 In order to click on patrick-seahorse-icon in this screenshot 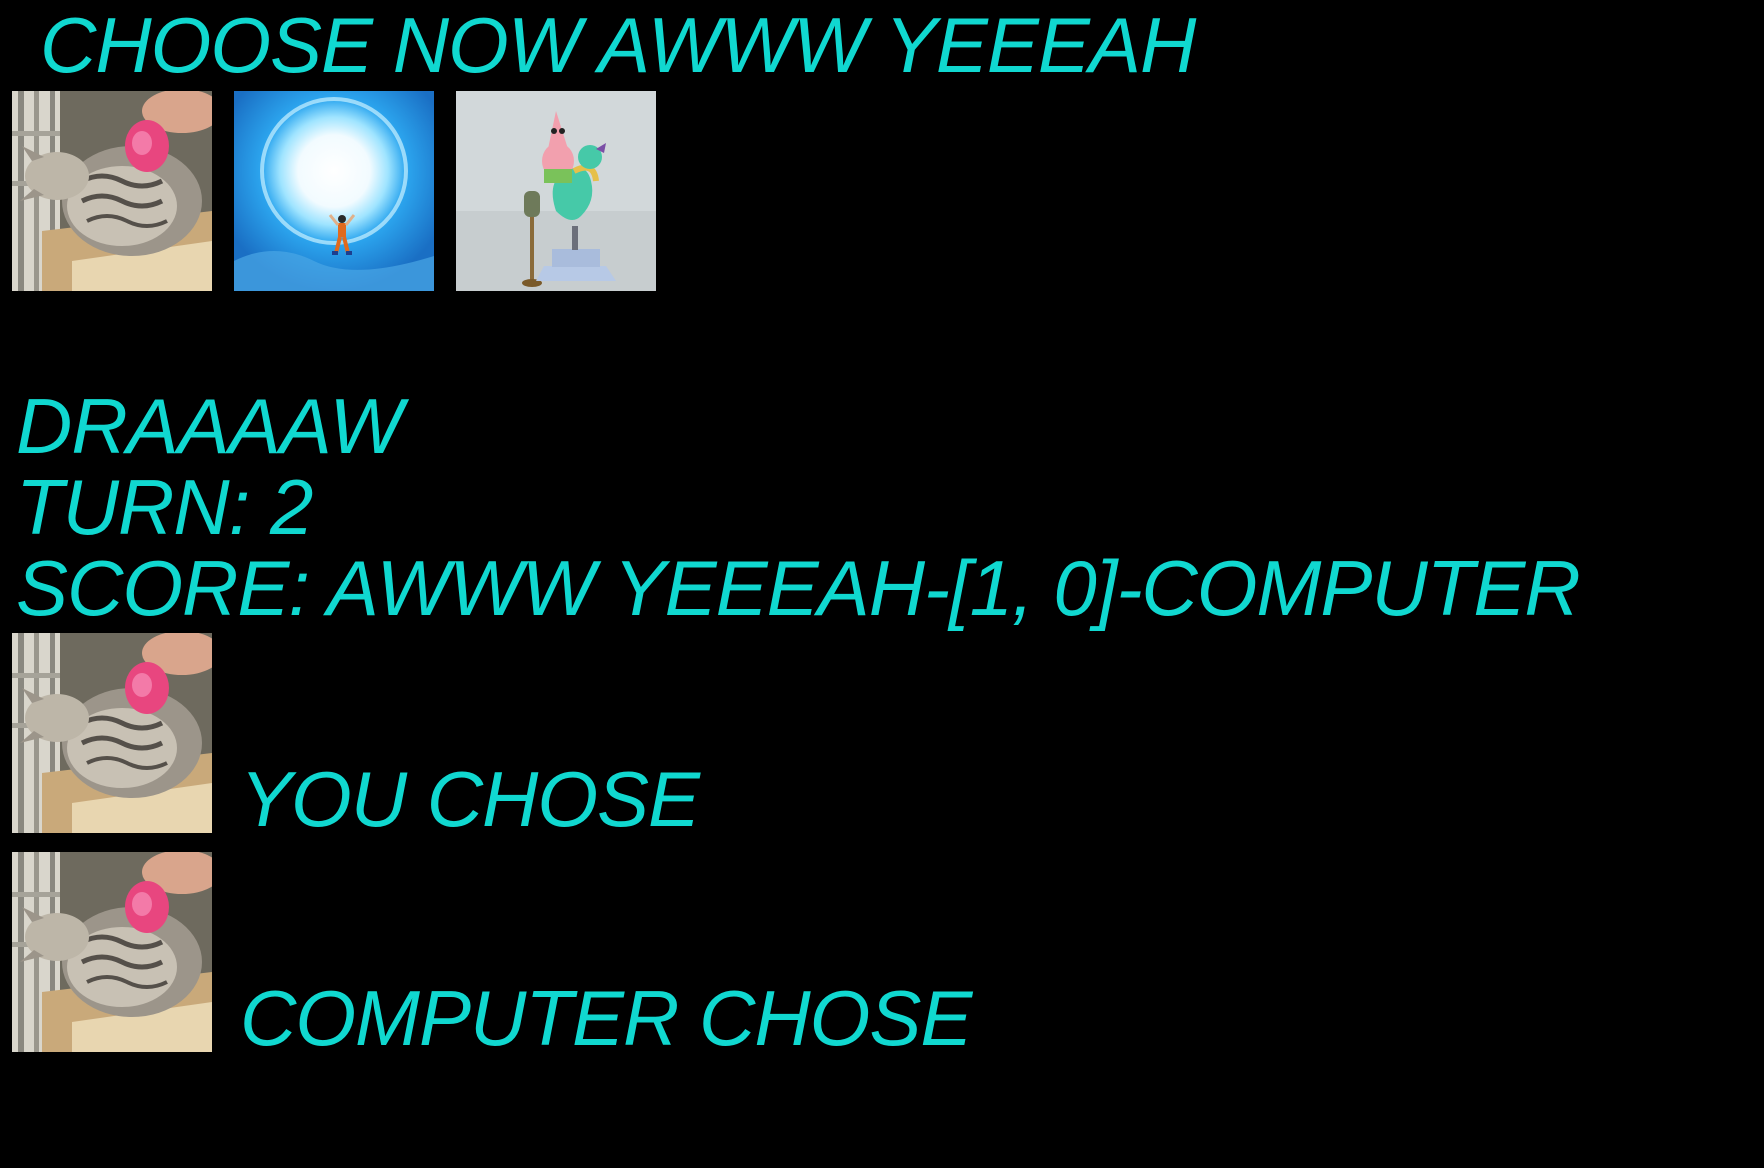, I will do `click(556, 191)`.